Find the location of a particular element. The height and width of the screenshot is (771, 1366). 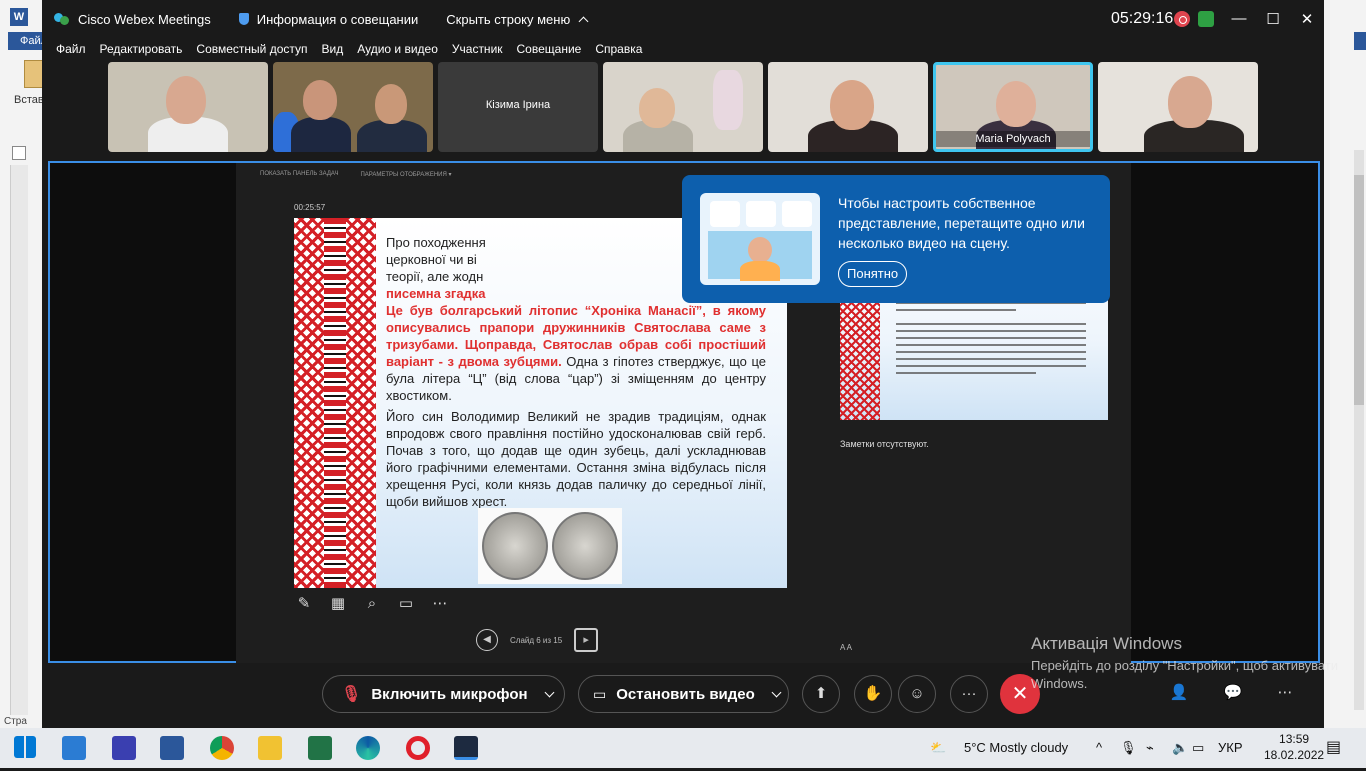

more-options-button: ··· is located at coordinates (969, 694).